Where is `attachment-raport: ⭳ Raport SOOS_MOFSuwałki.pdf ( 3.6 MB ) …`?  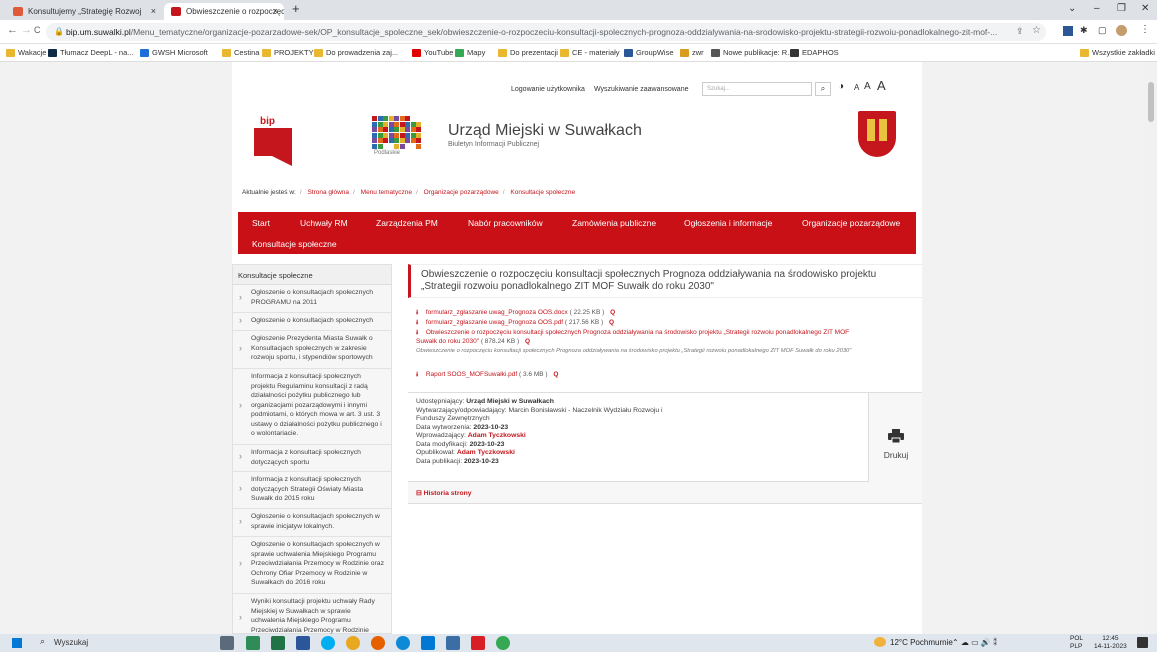 attachment-raport: ⭳ Raport SOOS_MOFSuwałki.pdf ( 3.6 MB ) … is located at coordinates (487, 374).